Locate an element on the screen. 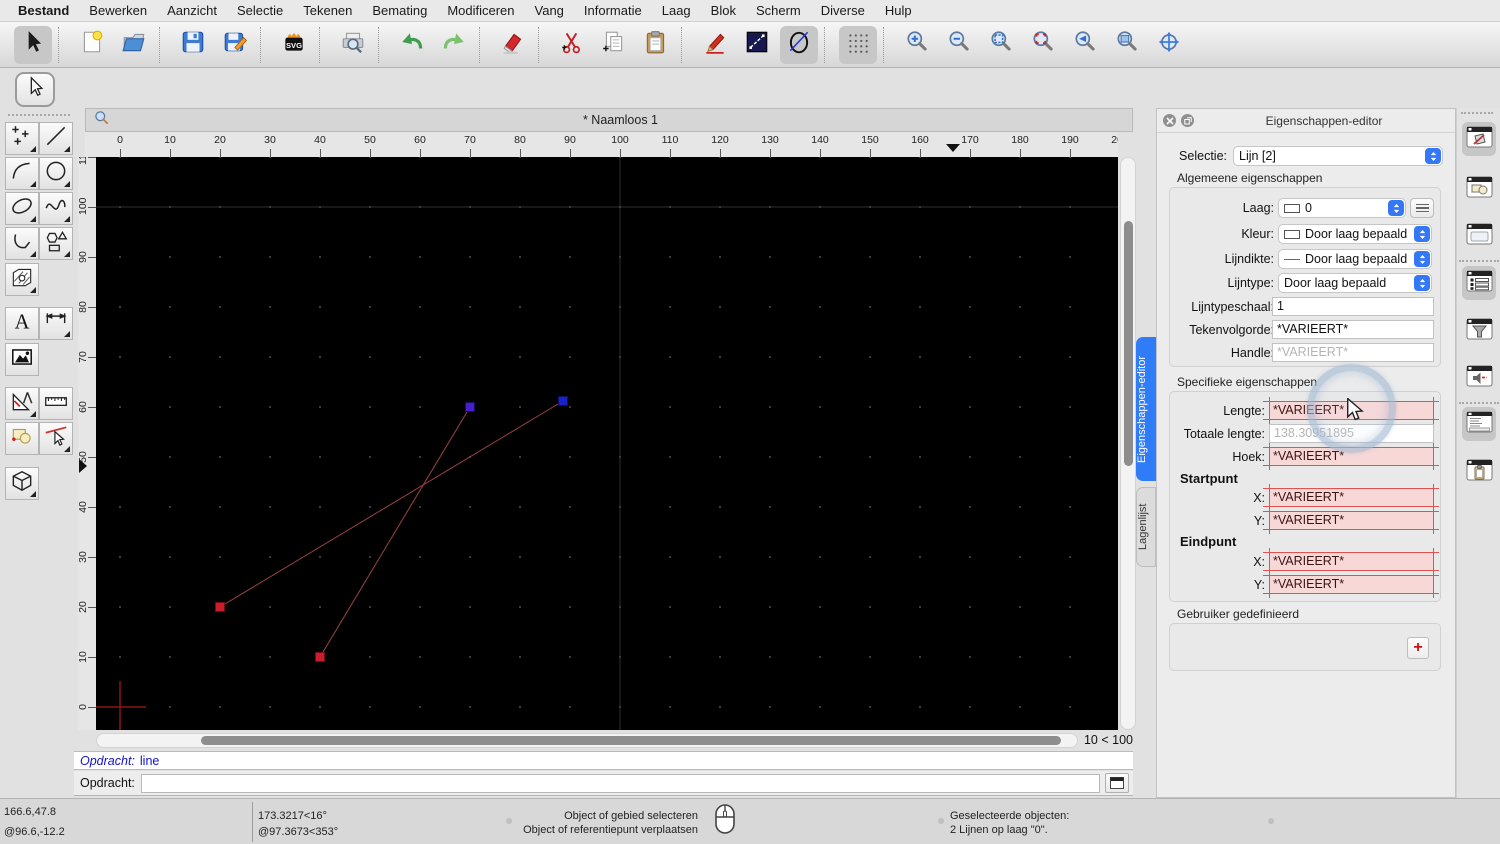 The width and height of the screenshot is (1500, 844). circle-tool-button is located at coordinates (56, 173).